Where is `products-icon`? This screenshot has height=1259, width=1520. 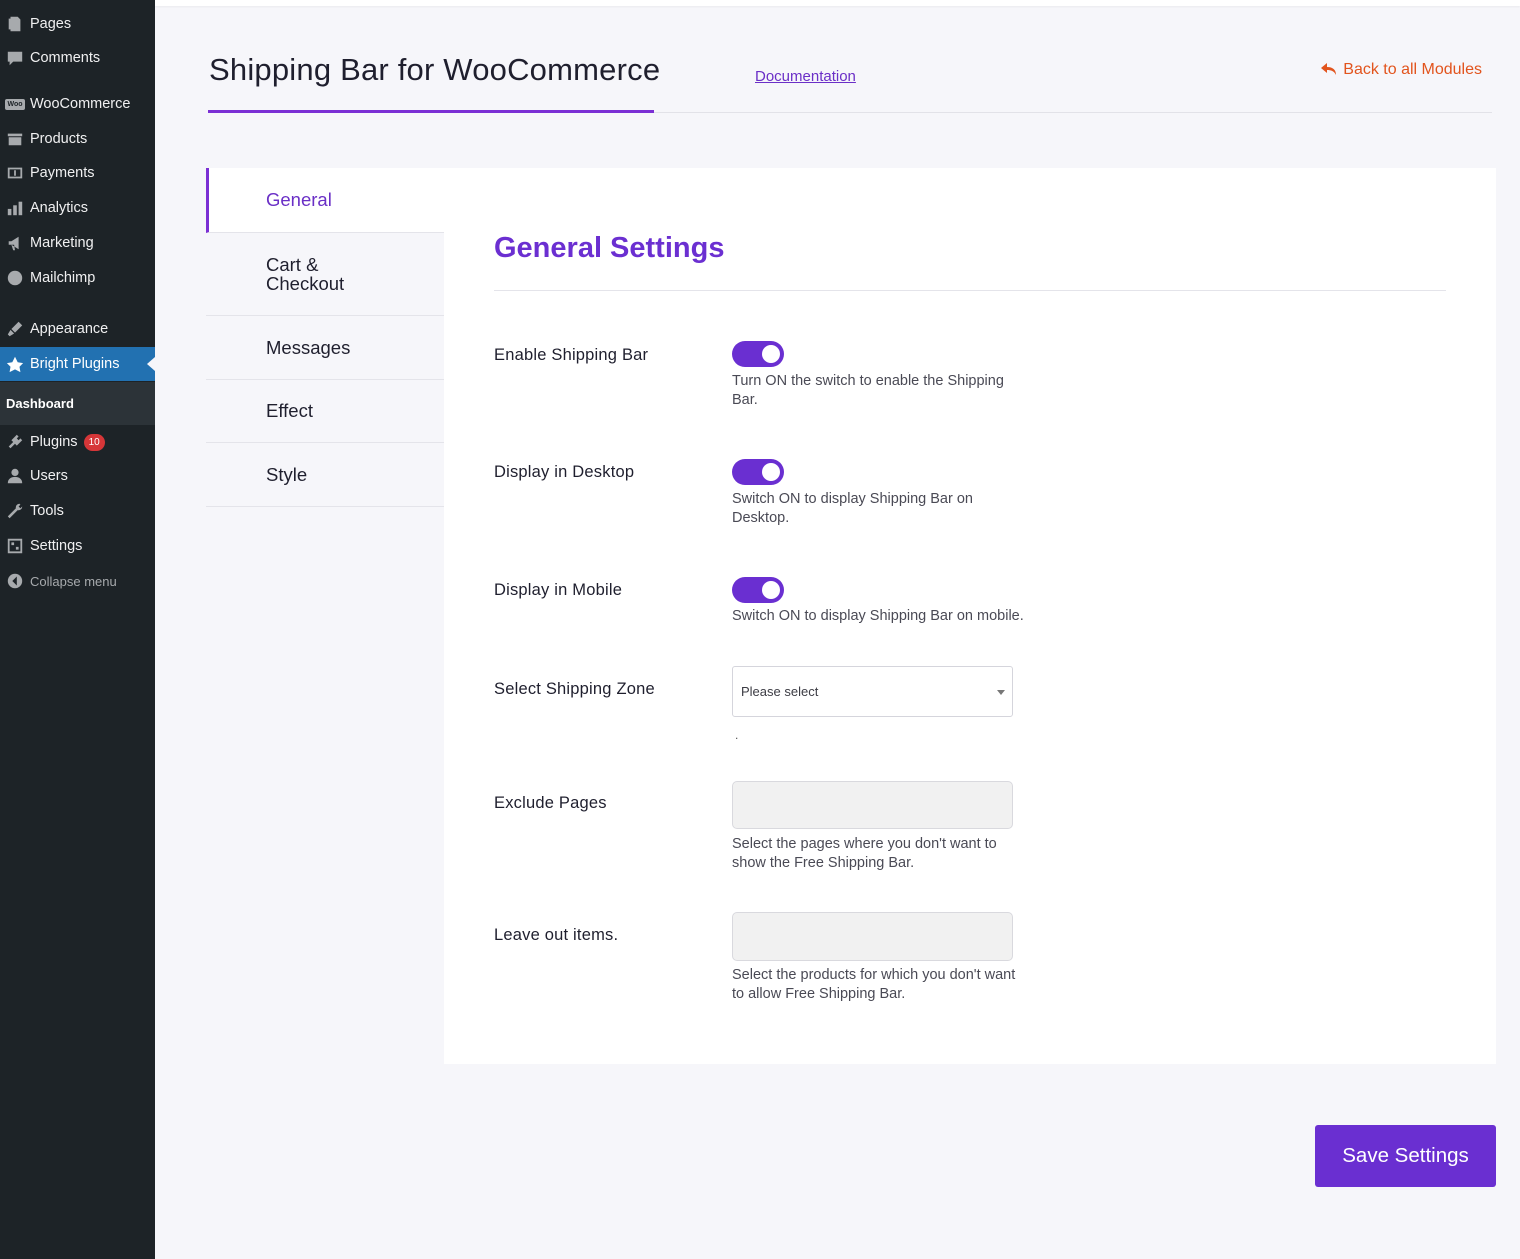 products-icon is located at coordinates (15, 139).